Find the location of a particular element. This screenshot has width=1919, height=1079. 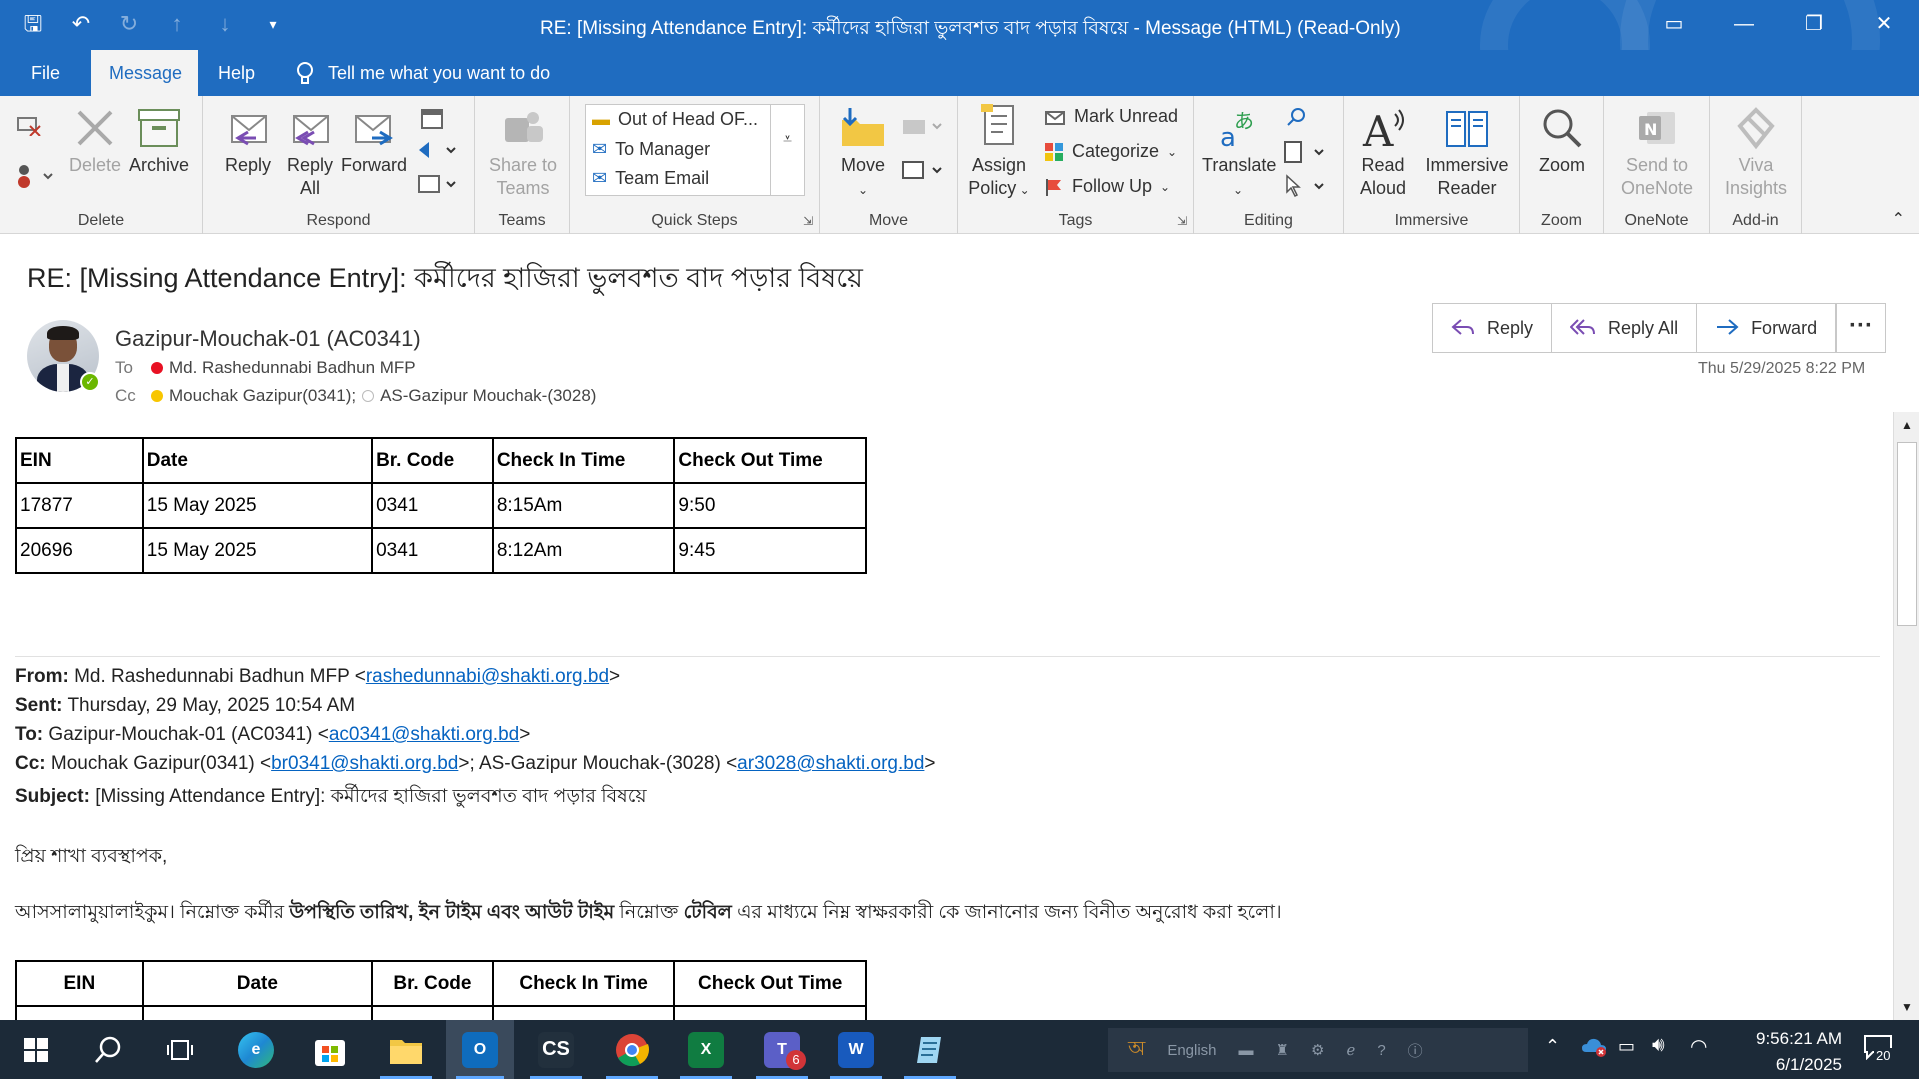

notification-center-button: 20 is located at coordinates (1878, 1050).